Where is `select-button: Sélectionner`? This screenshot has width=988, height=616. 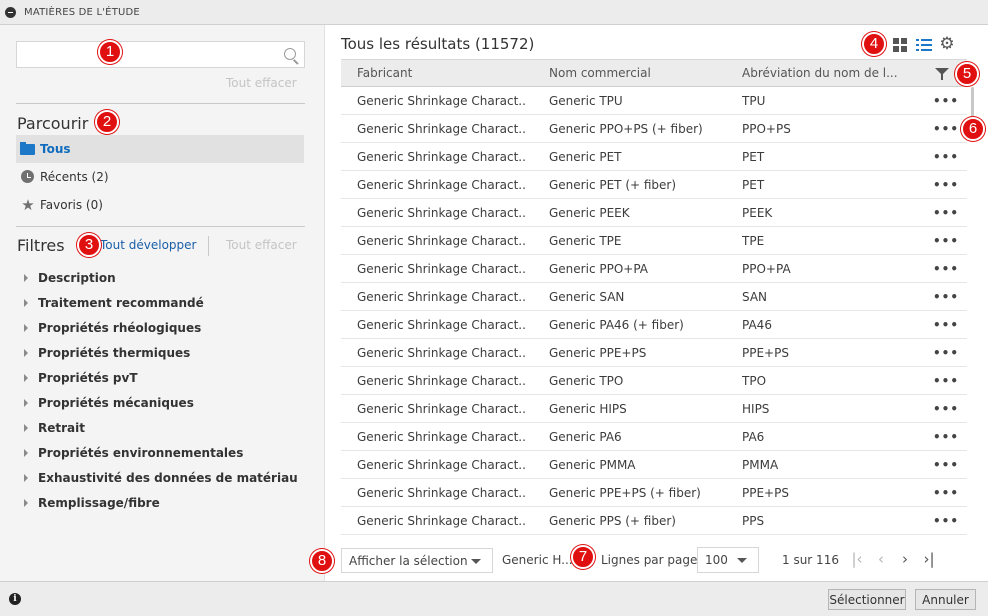 select-button: Sélectionner is located at coordinates (867, 599).